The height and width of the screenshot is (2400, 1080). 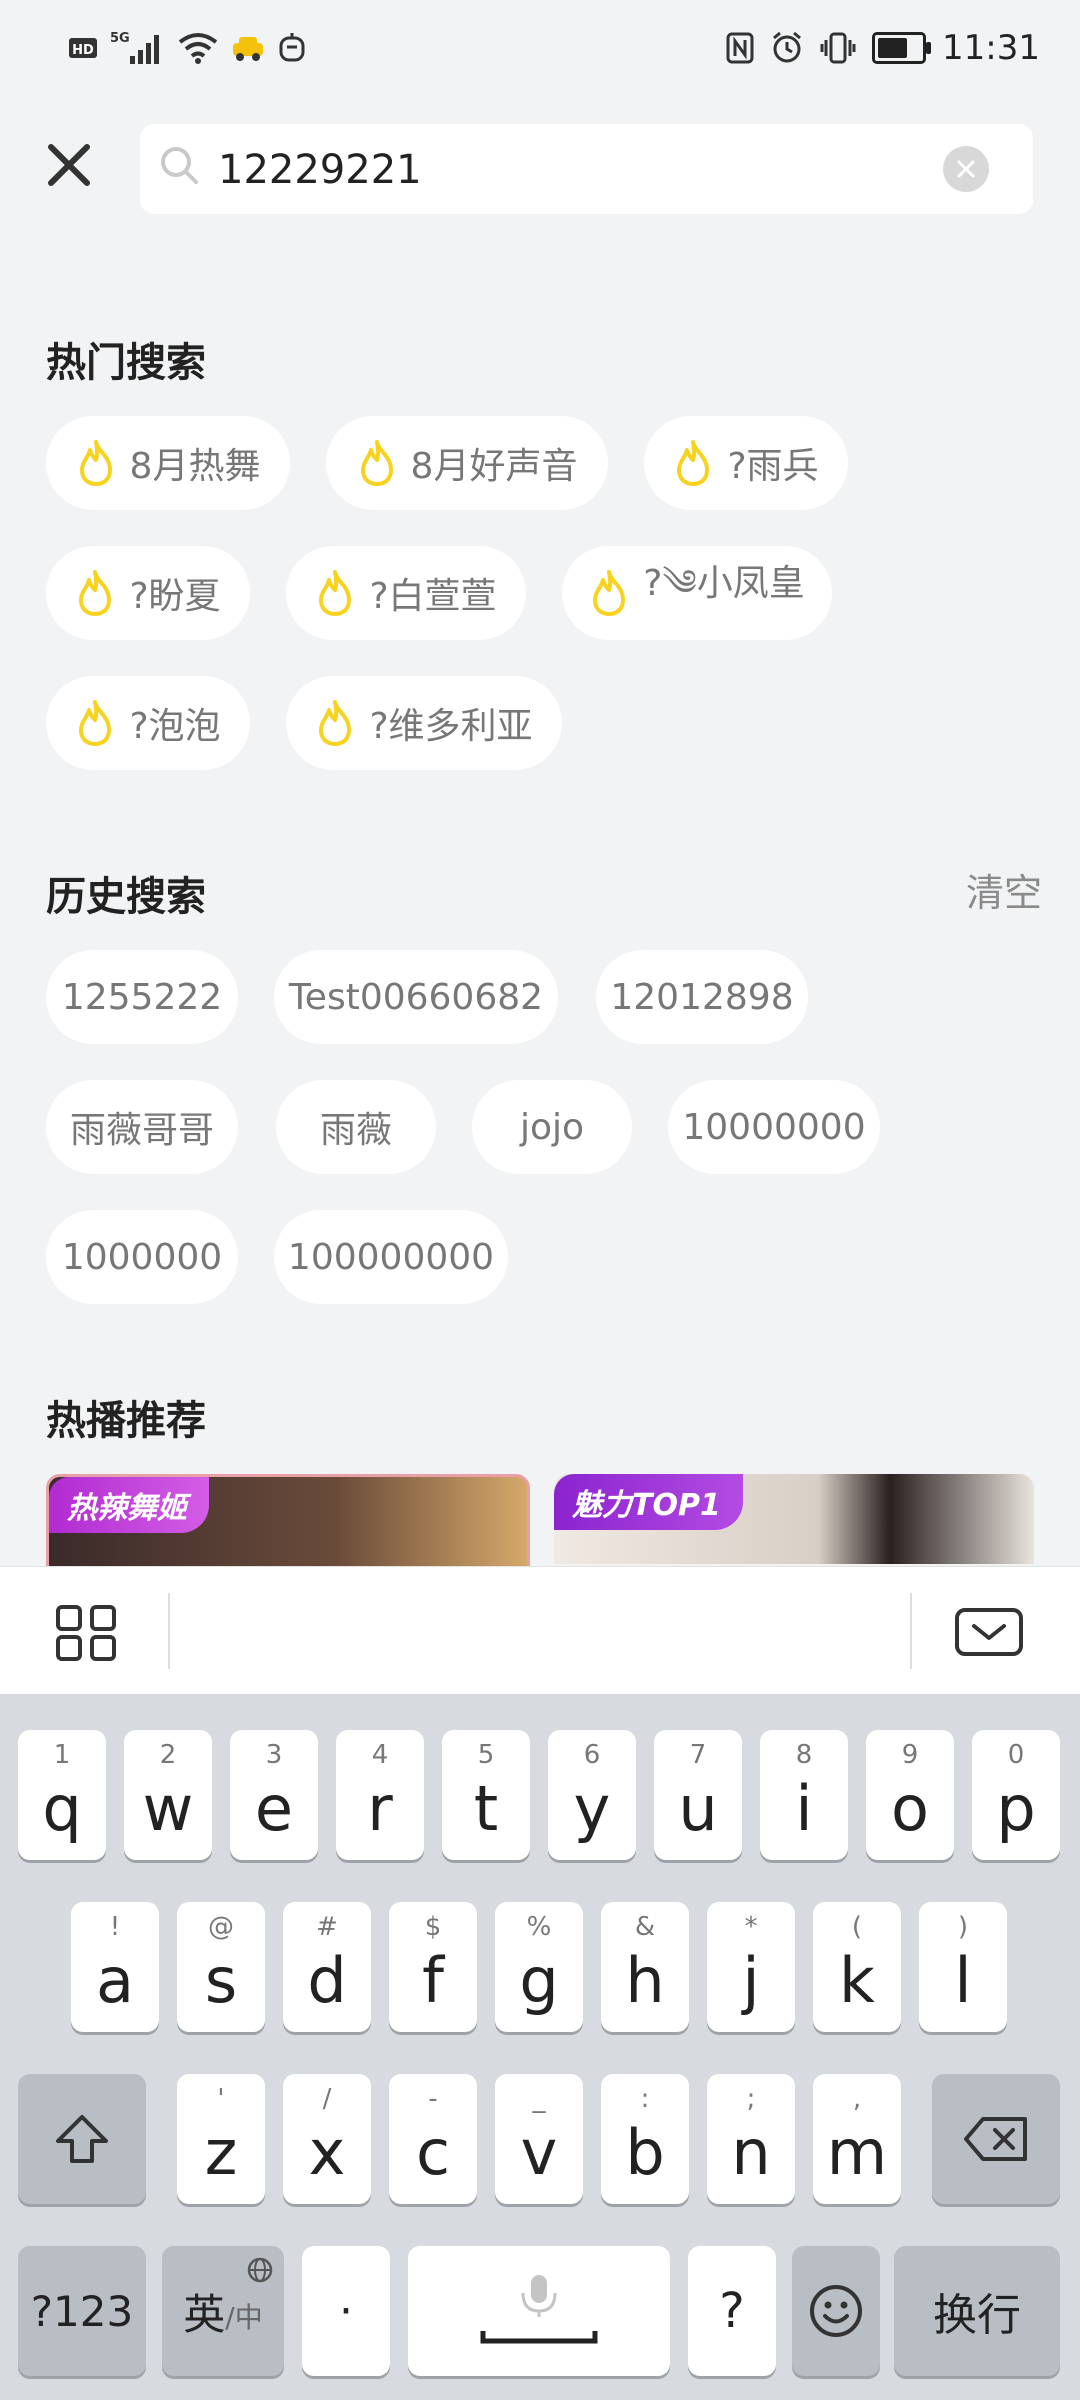 What do you see at coordinates (221, 1967) in the screenshot?
I see `key-s: @ s` at bounding box center [221, 1967].